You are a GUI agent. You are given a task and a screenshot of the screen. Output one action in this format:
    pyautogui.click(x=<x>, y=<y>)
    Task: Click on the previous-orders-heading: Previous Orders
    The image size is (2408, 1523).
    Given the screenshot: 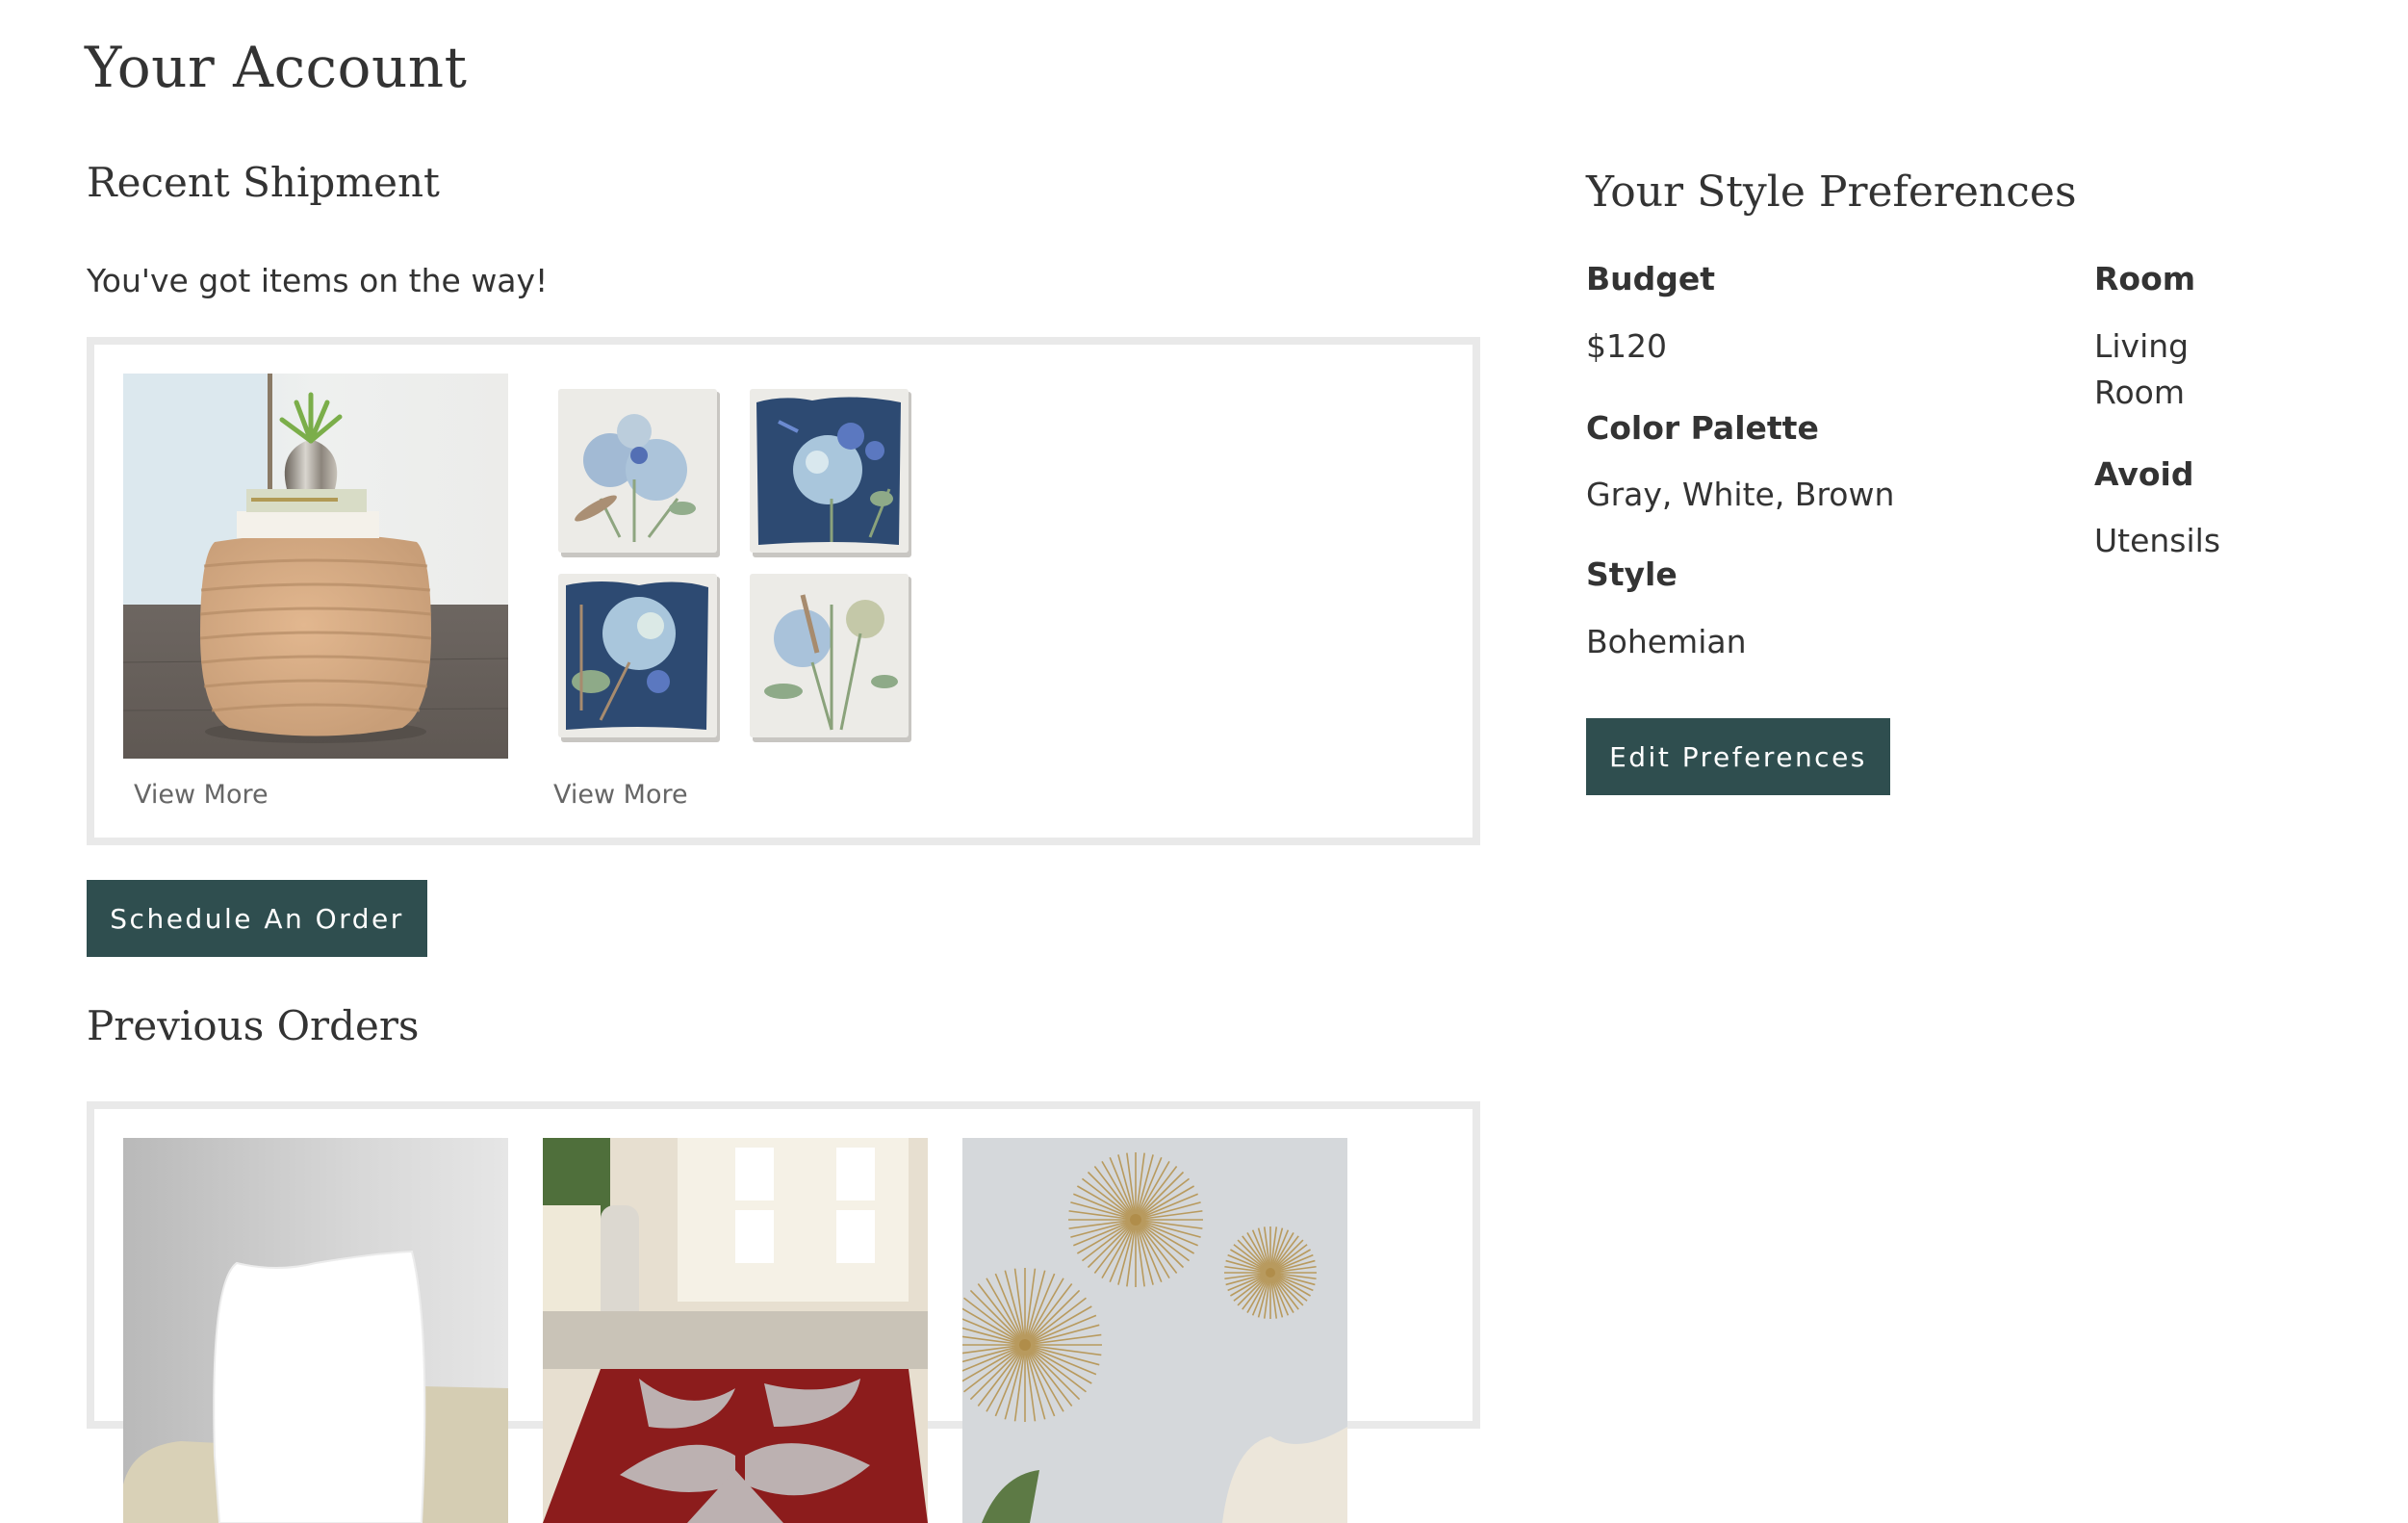 What is the action you would take?
    pyautogui.click(x=253, y=1025)
    